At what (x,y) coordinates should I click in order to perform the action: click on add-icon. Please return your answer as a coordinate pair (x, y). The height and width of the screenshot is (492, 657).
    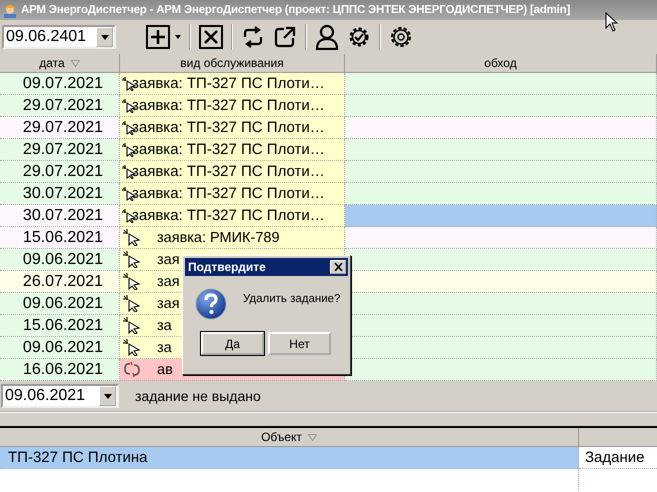
    Looking at the image, I should click on (158, 37).